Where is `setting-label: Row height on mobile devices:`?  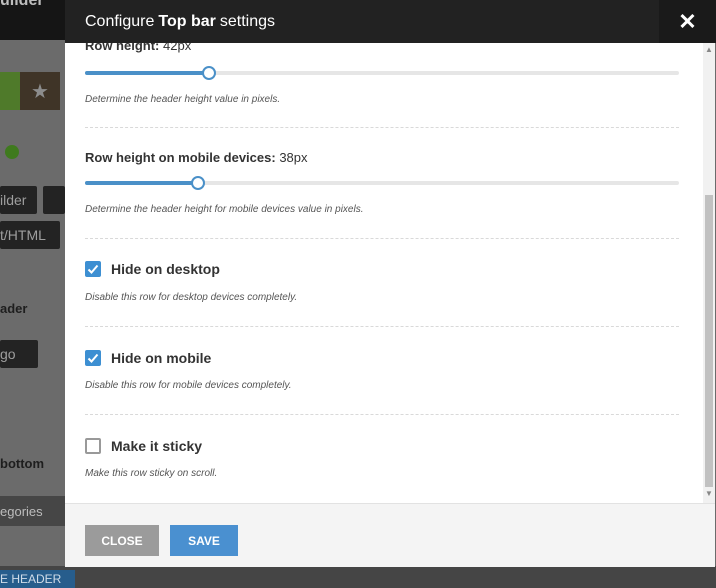
setting-label: Row height on mobile devices: is located at coordinates (180, 157).